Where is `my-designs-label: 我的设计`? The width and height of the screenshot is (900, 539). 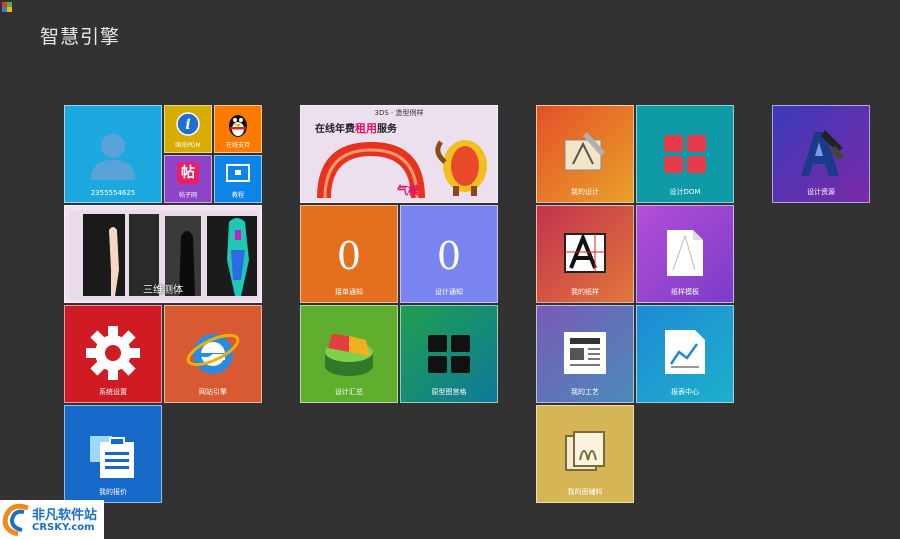
my-designs-label: 我的设计 is located at coordinates (585, 192).